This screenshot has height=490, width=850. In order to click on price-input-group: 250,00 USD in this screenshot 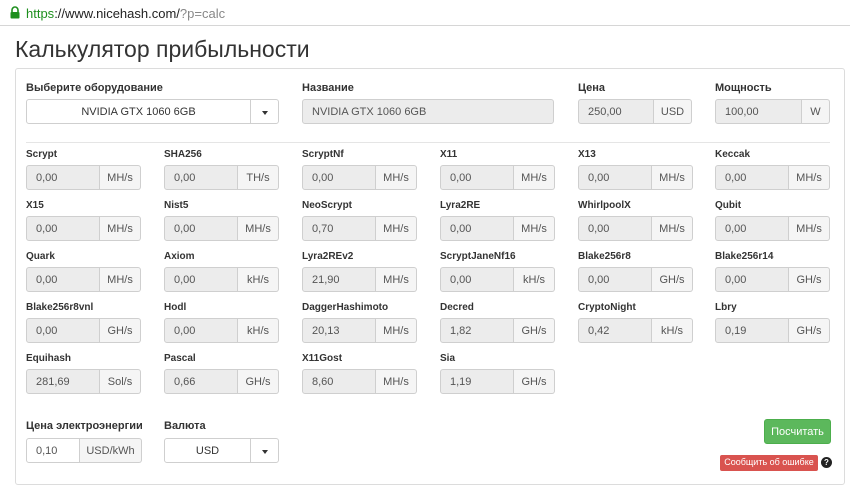, I will do `click(635, 111)`.